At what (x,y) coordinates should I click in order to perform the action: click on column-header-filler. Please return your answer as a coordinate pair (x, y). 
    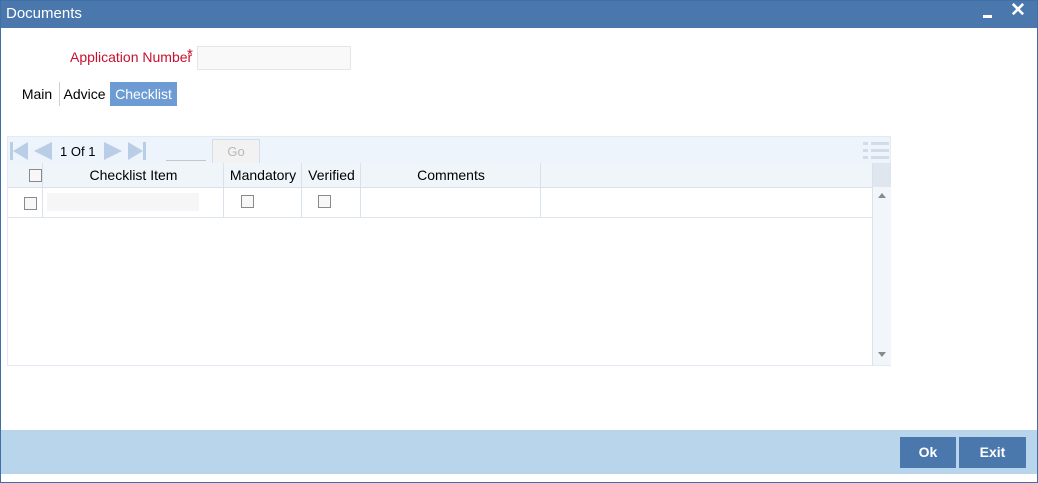
    Looking at the image, I should click on (706, 175).